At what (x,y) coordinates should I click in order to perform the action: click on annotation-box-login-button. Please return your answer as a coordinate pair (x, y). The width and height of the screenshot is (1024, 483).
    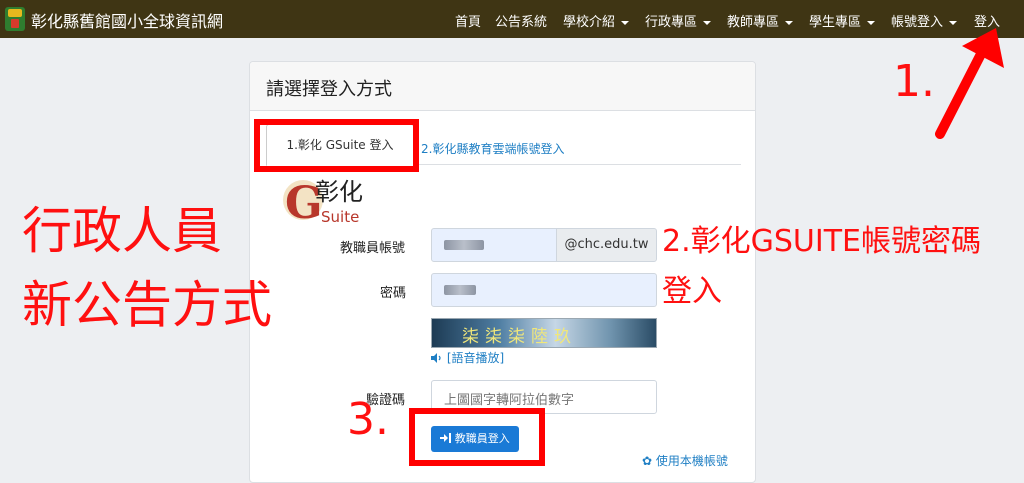
    Looking at the image, I should click on (477, 437).